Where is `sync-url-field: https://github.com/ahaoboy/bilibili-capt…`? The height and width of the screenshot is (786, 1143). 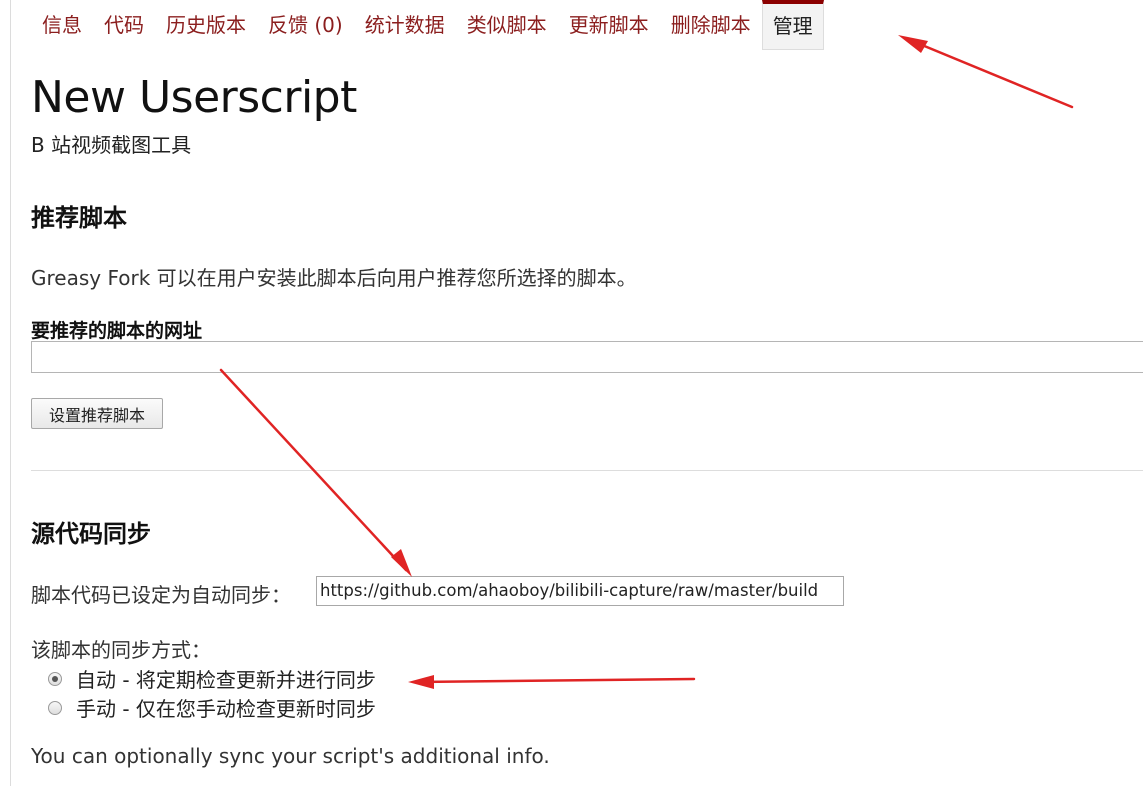 sync-url-field: https://github.com/ahaoboy/bilibili-capt… is located at coordinates (580, 591).